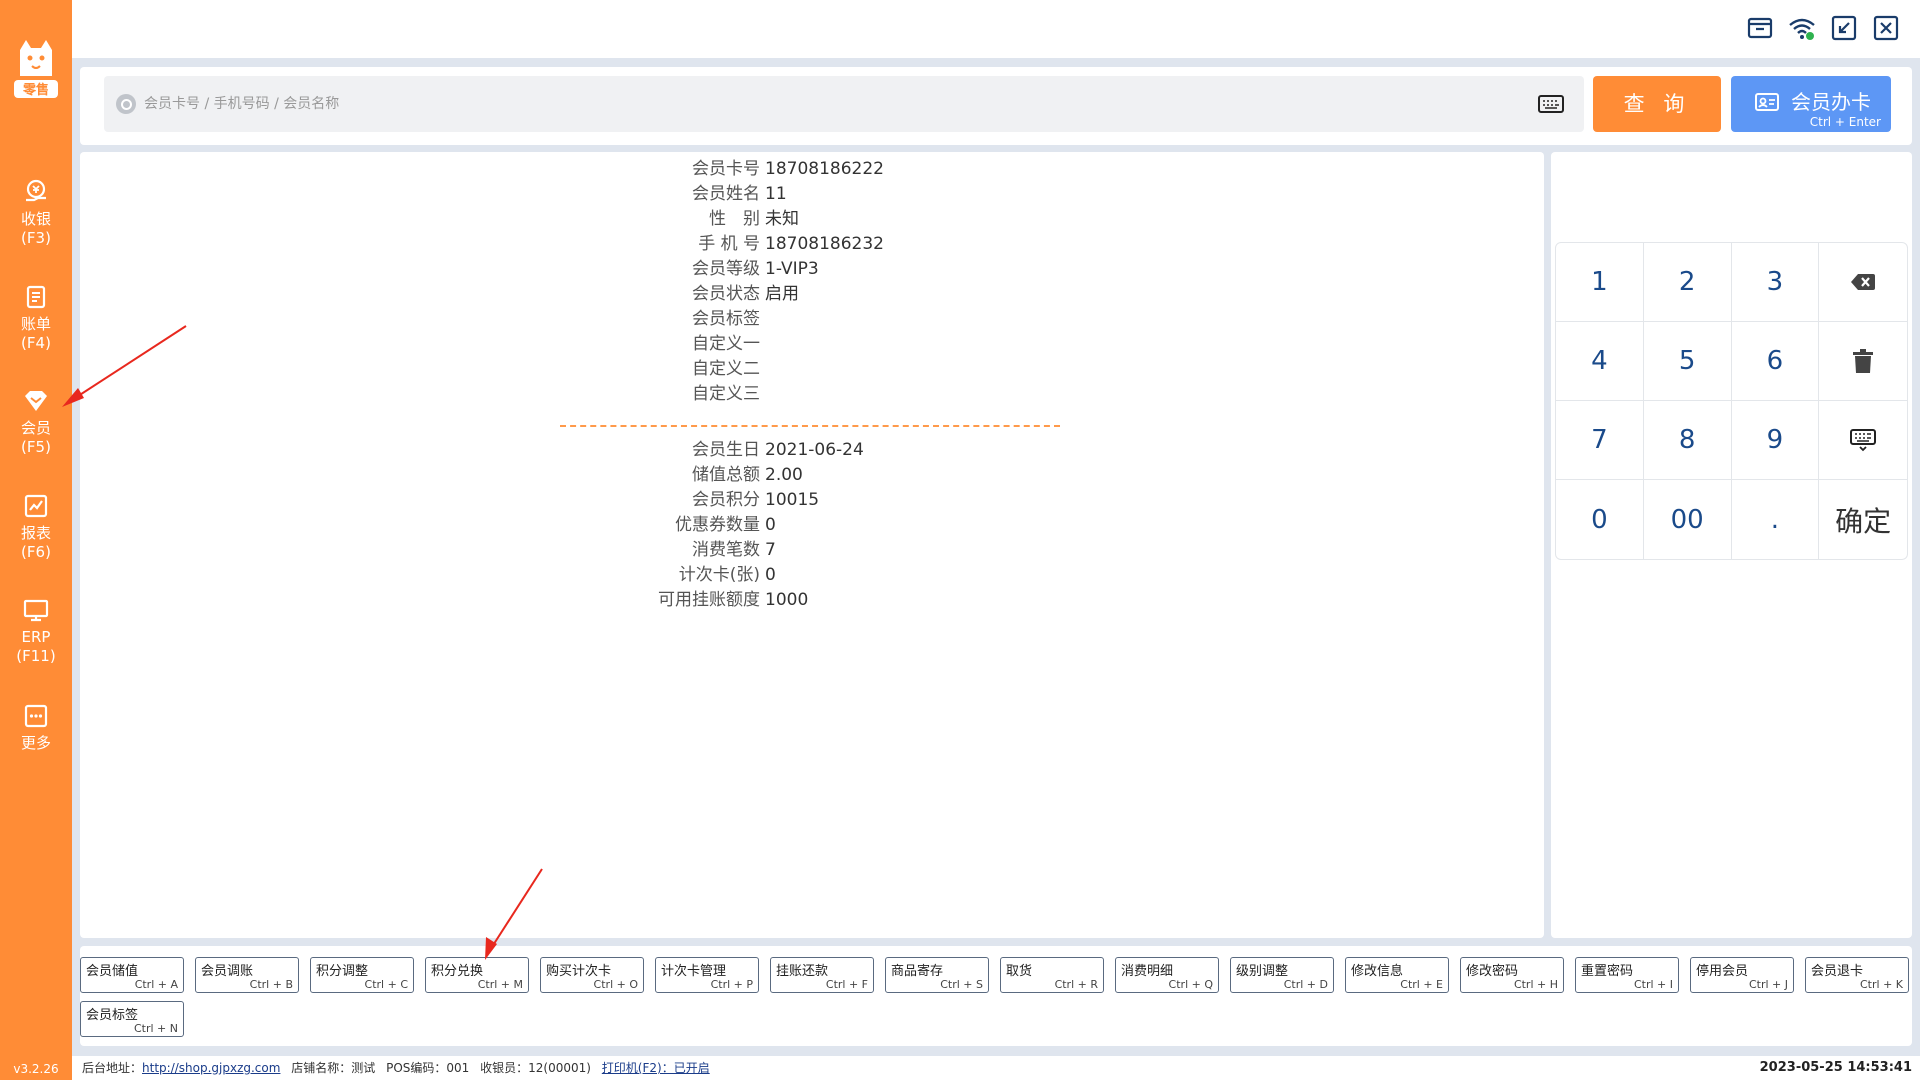 This screenshot has height=1080, width=1920. Describe the element at coordinates (1844, 28) in the screenshot. I see `minimize-window-icon` at that location.